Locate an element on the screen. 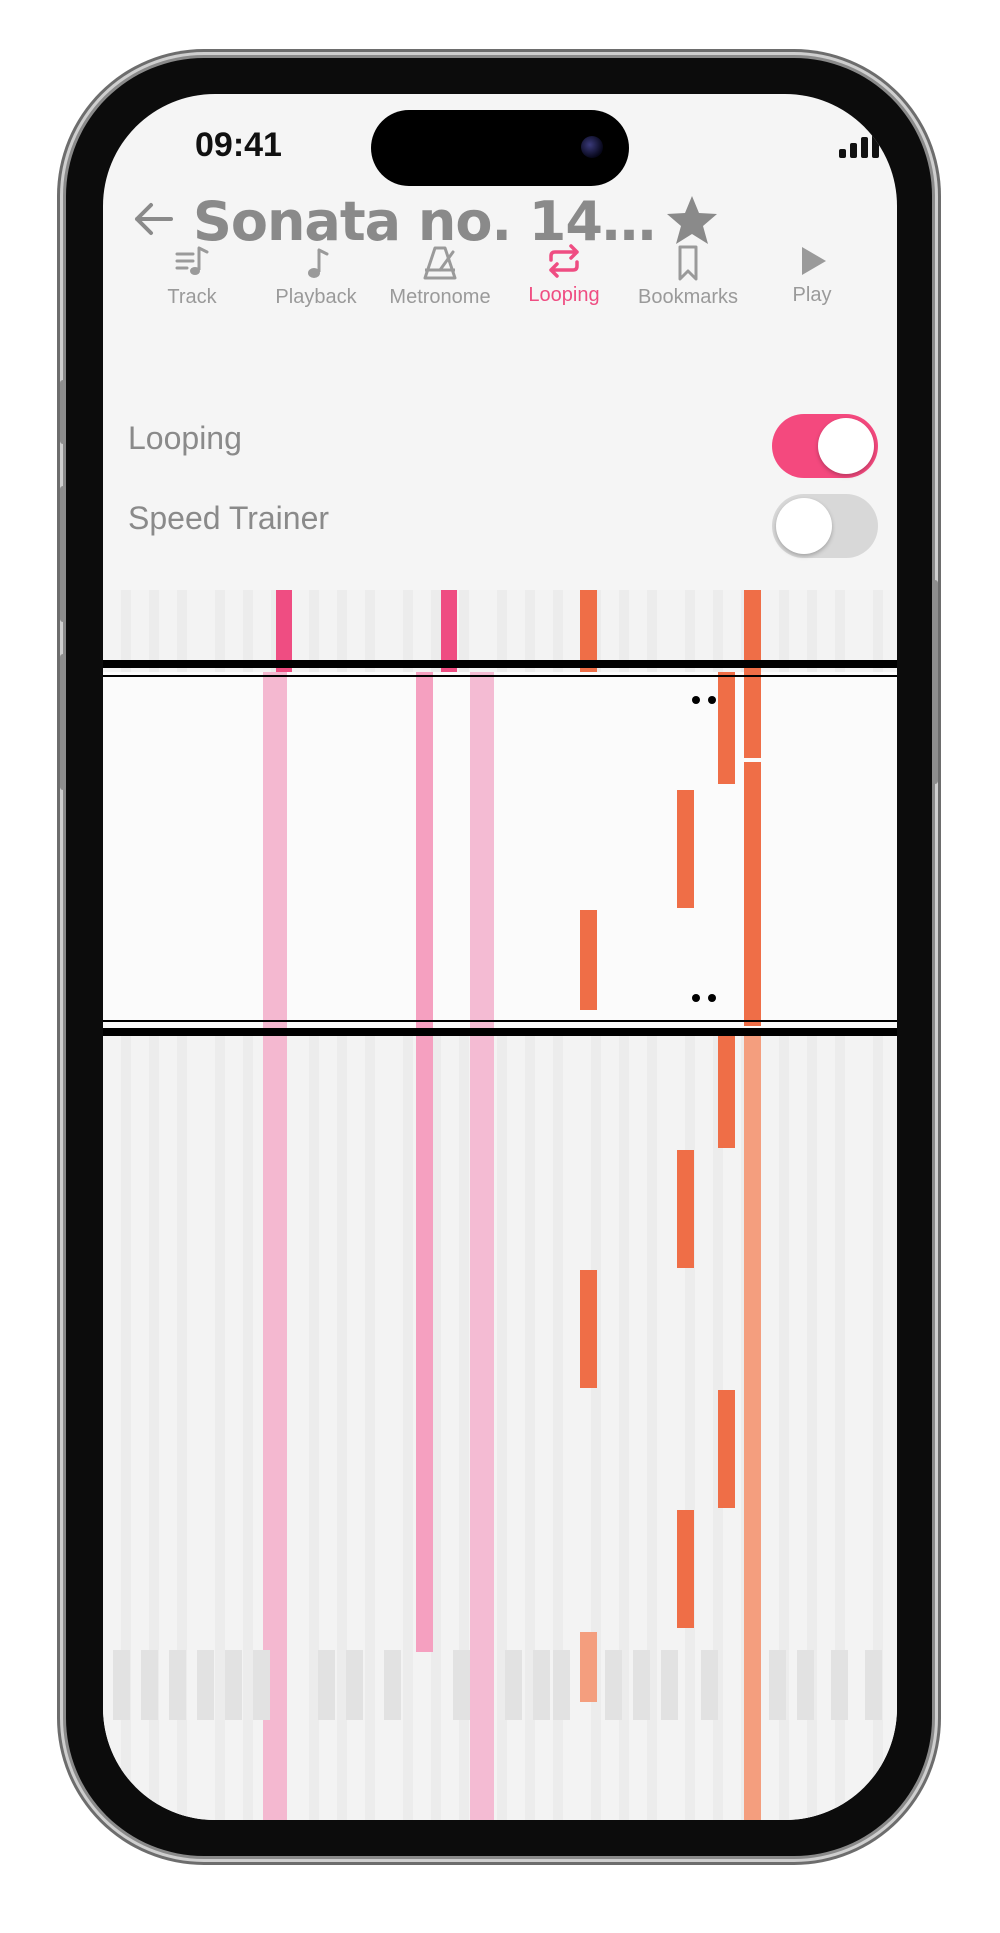  looping-toggle is located at coordinates (825, 446).